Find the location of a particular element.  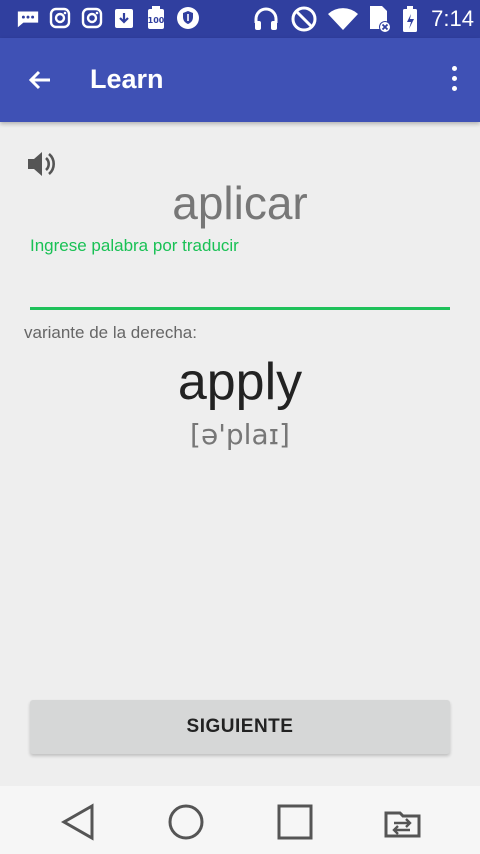

switch-app-icon is located at coordinates (402, 824).